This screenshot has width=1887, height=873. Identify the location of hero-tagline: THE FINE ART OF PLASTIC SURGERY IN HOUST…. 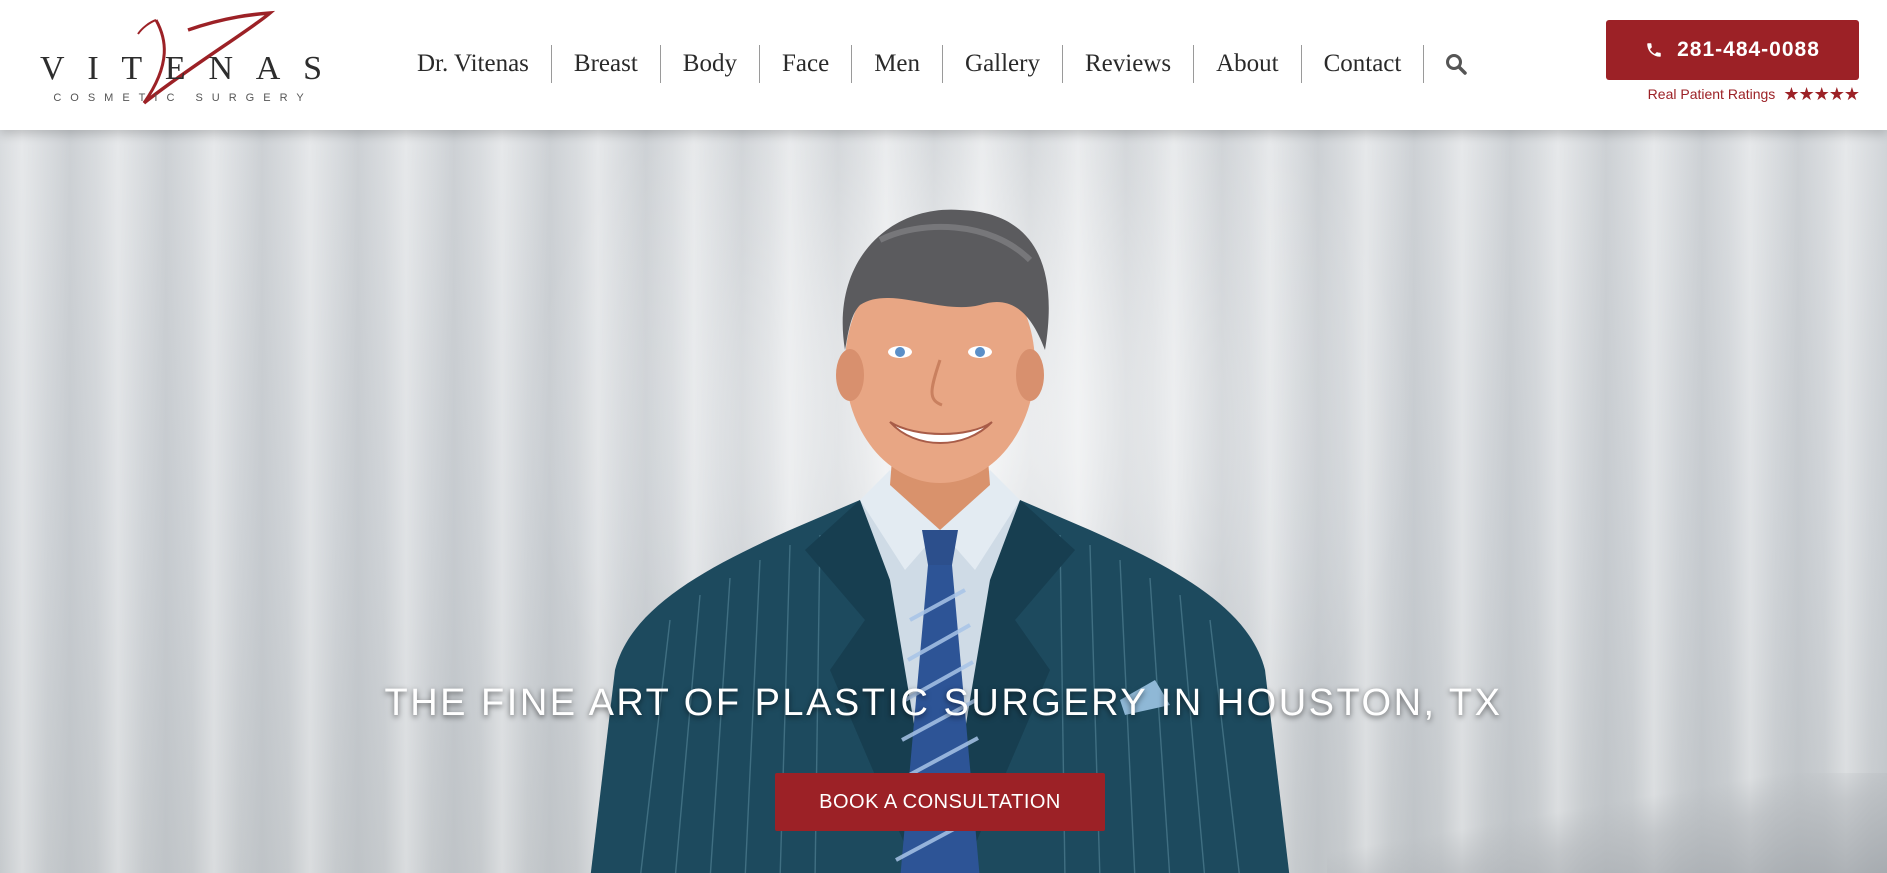
(943, 703).